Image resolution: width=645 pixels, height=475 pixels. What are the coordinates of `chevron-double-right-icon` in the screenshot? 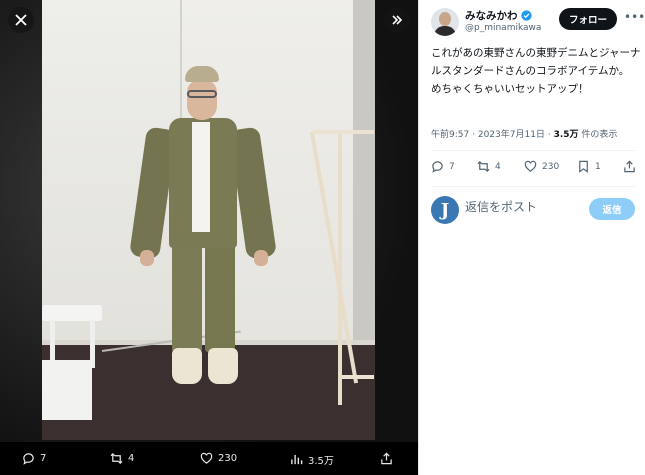 It's located at (397, 20).